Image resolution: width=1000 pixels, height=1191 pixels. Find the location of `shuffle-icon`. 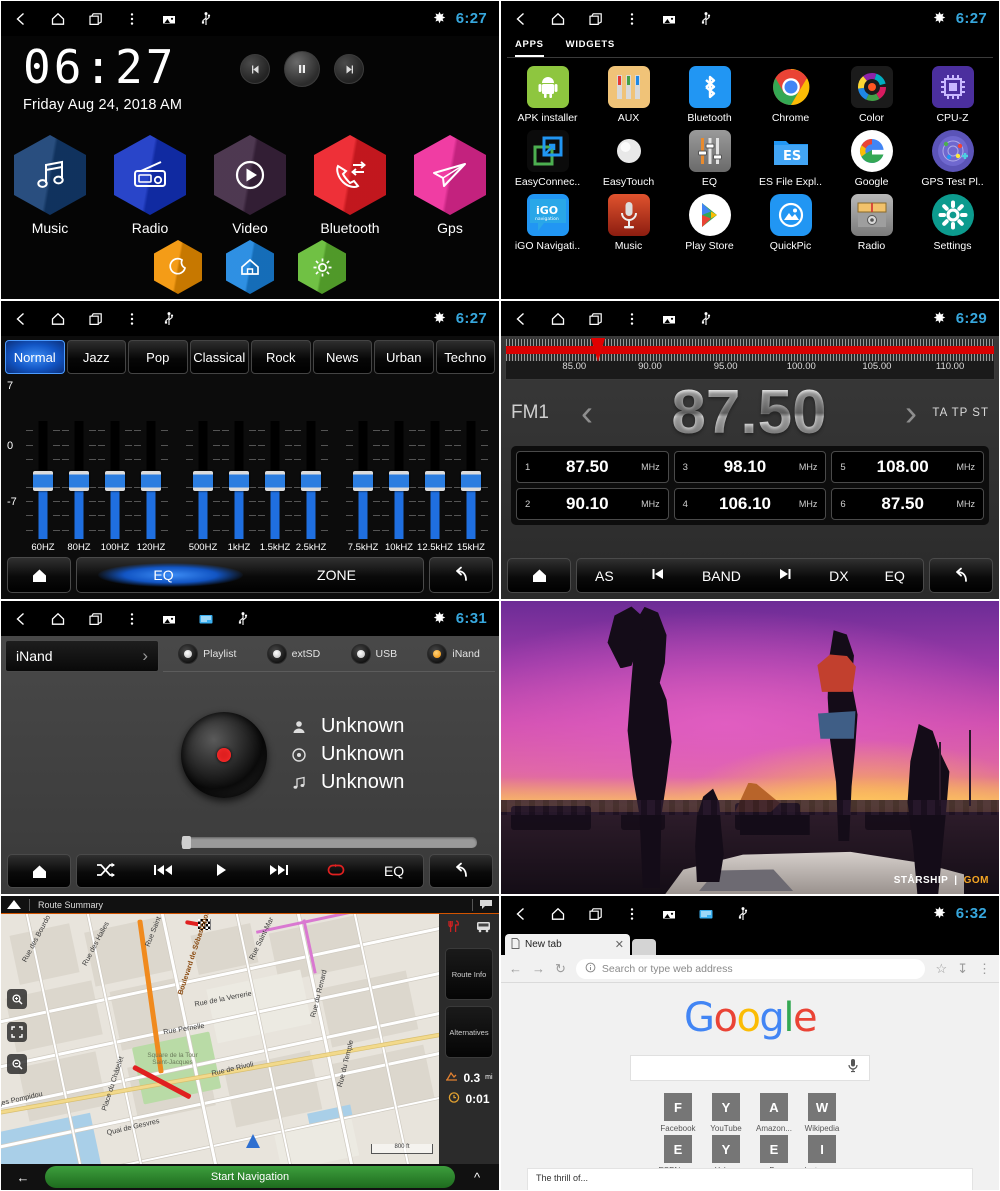

shuffle-icon is located at coordinates (106, 871).